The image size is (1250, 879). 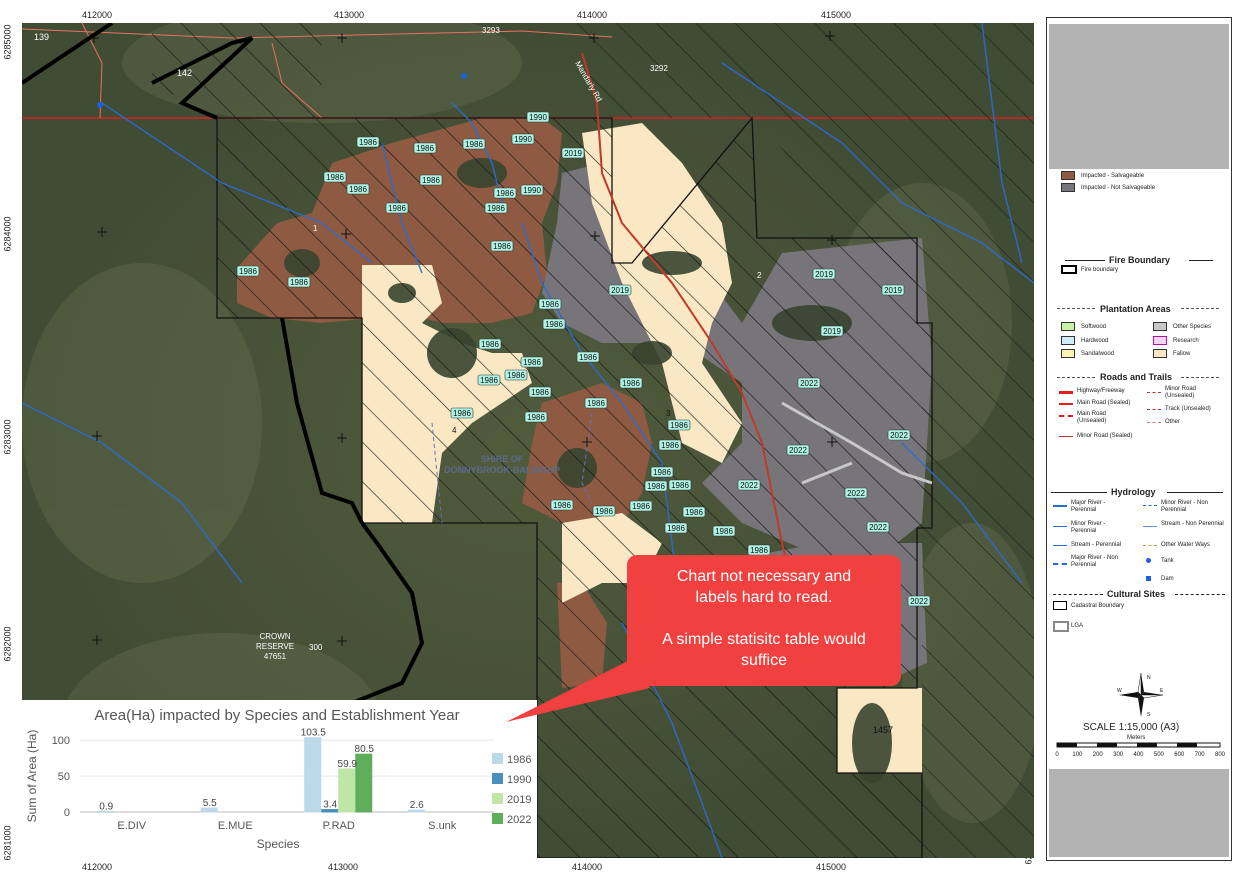 What do you see at coordinates (365, 749) in the screenshot?
I see `chart-data-label: 80.5` at bounding box center [365, 749].